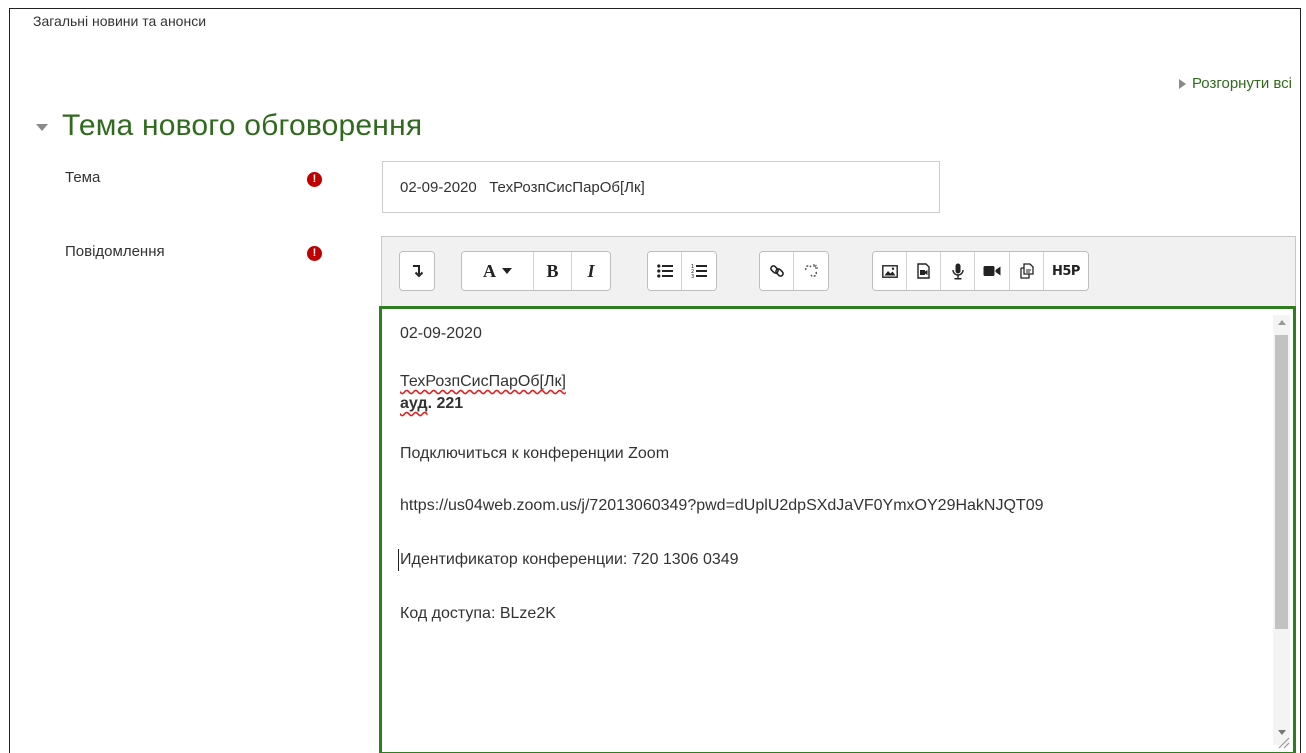 Image resolution: width=1306 pixels, height=753 pixels. What do you see at coordinates (507, 271) in the screenshot?
I see `chevron-down-icon` at bounding box center [507, 271].